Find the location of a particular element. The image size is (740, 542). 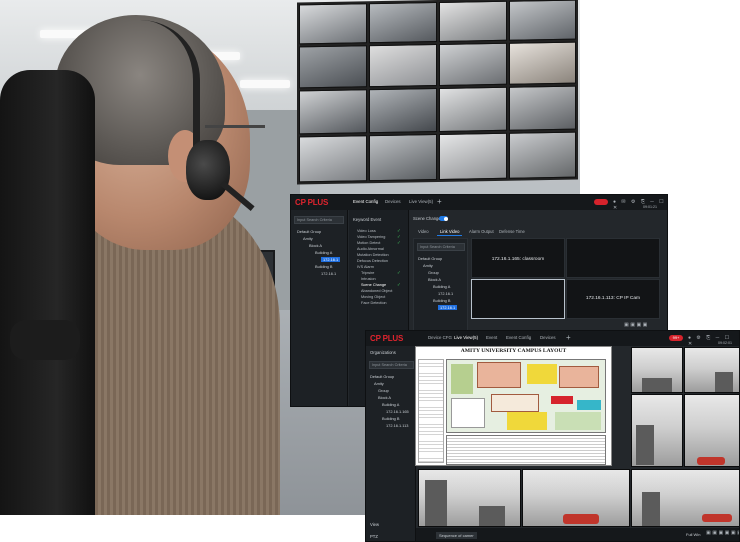

glasses is located at coordinates (235, 130).